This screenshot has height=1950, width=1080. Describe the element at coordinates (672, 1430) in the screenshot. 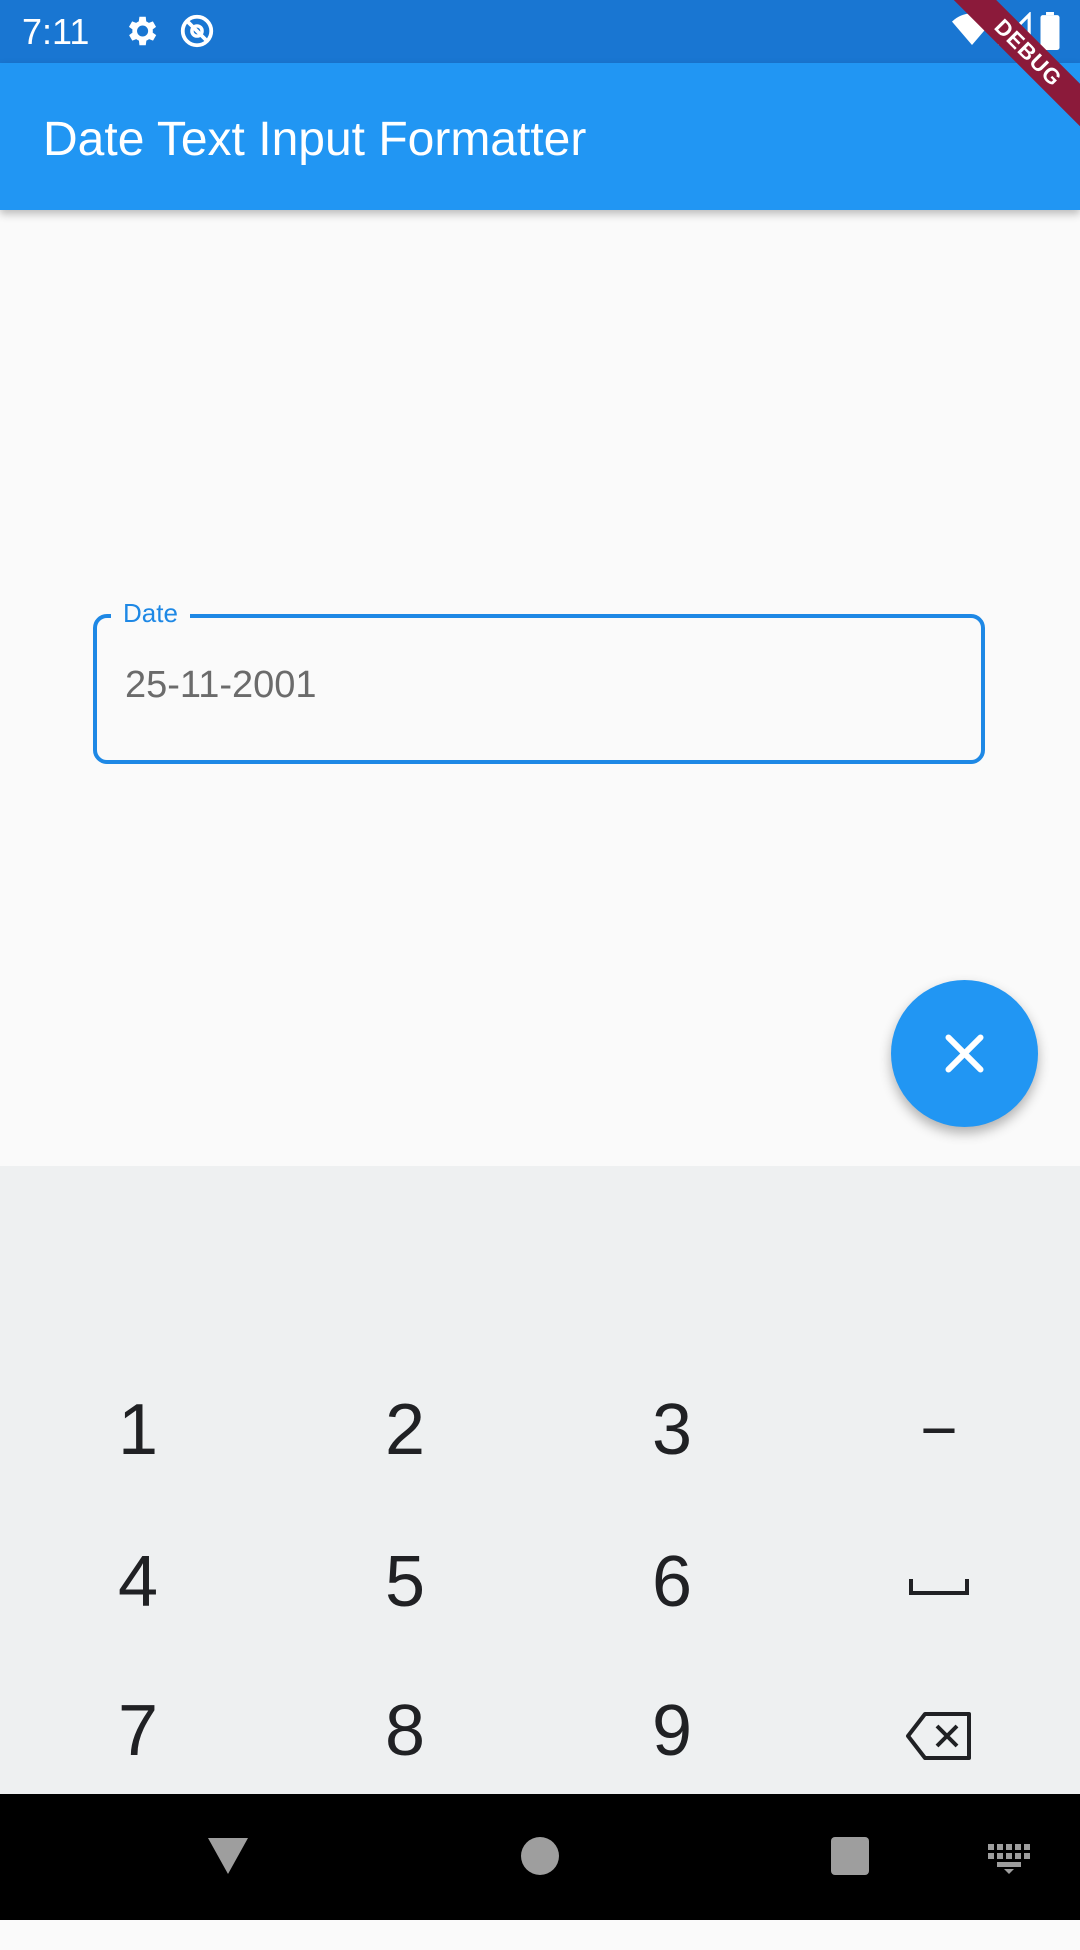

I see `key-3: 3` at that location.